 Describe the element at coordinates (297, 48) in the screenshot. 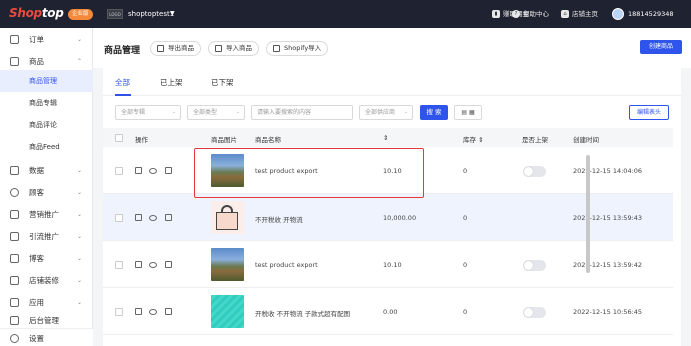

I see `shopify-import-button: Shopify导入` at that location.